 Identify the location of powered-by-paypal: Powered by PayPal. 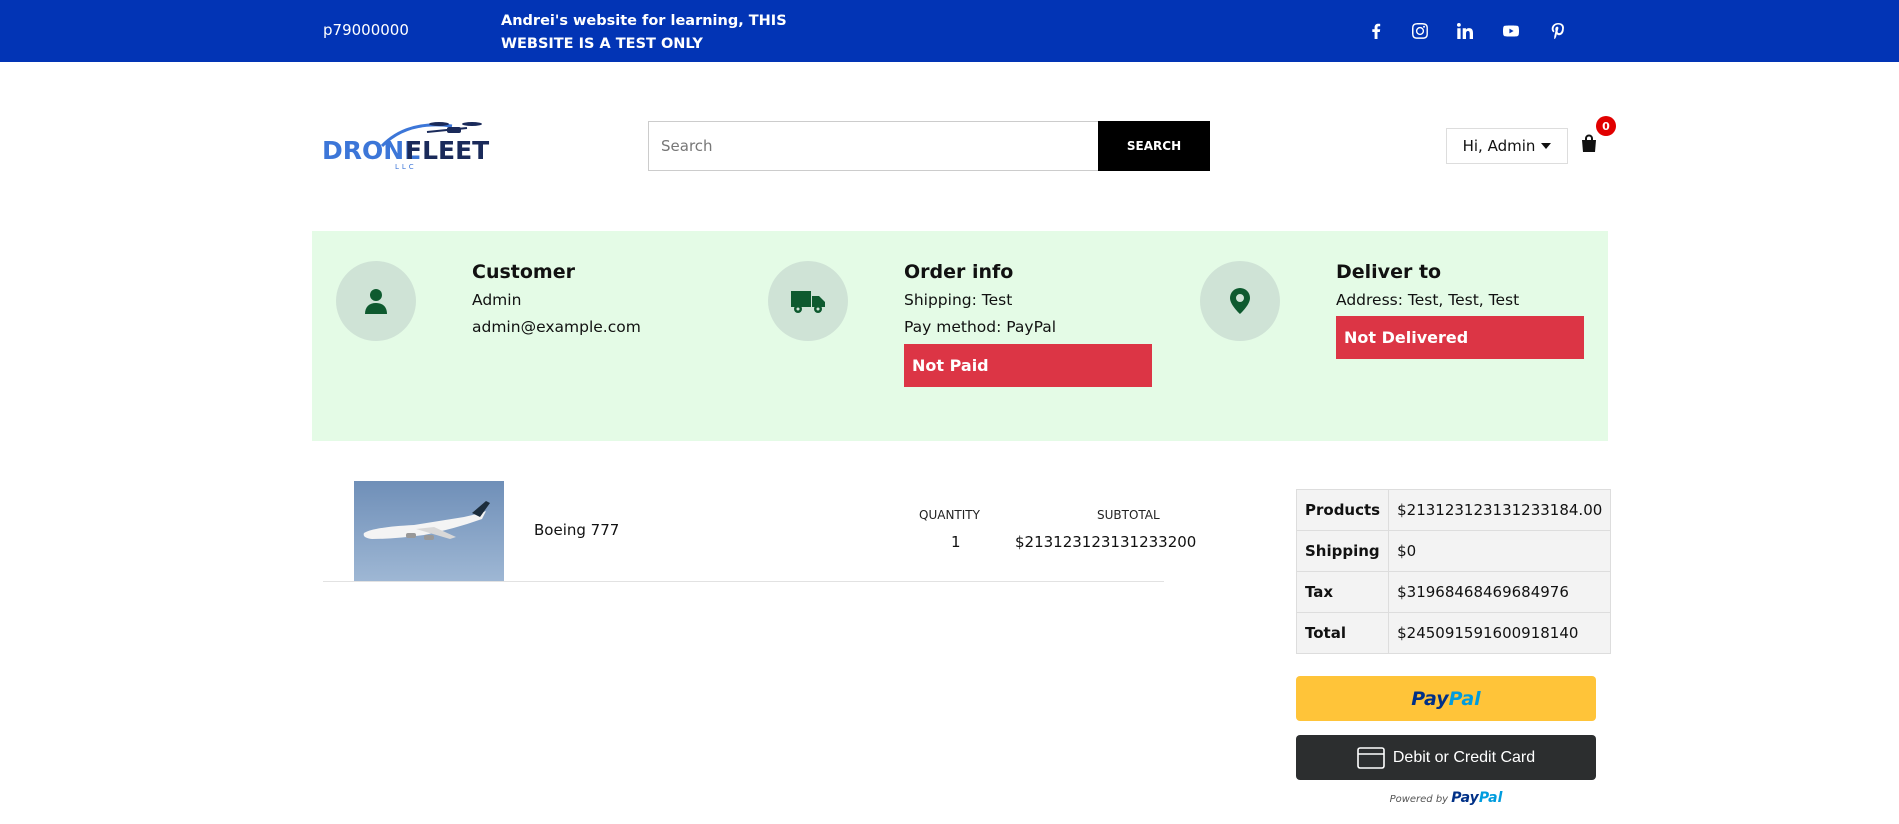
(1446, 798).